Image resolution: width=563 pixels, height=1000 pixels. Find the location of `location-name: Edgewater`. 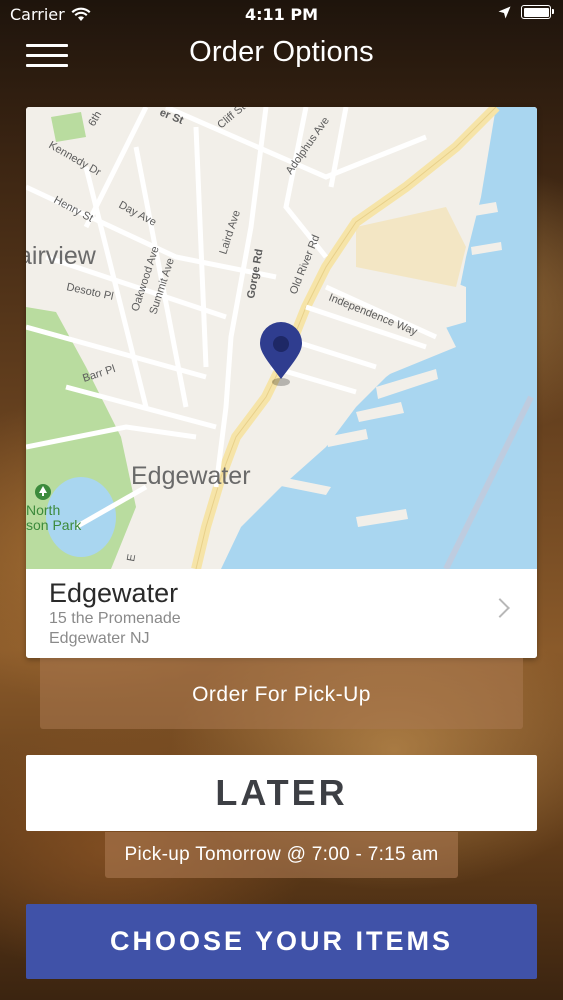

location-name: Edgewater is located at coordinates (114, 593).